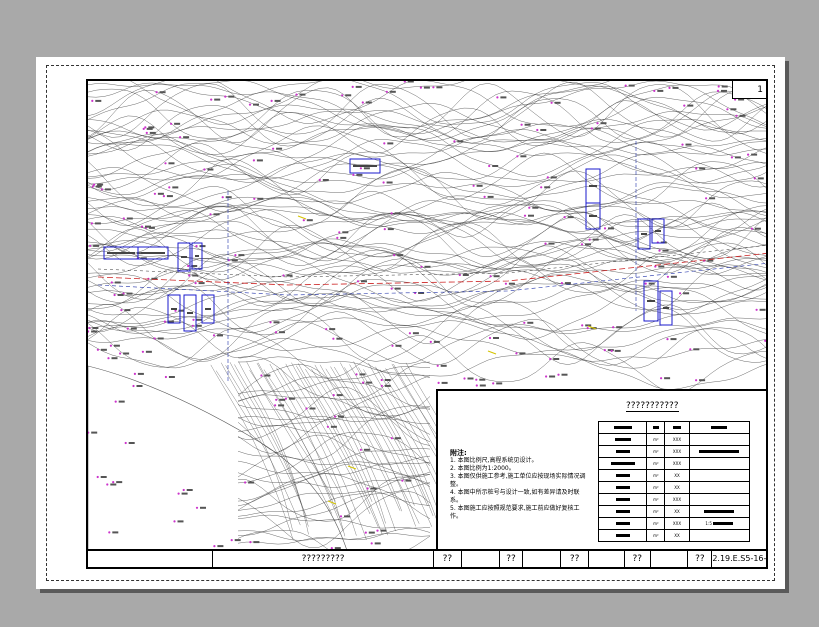  I want to click on legend-row: m² XX, so click(674, 535).